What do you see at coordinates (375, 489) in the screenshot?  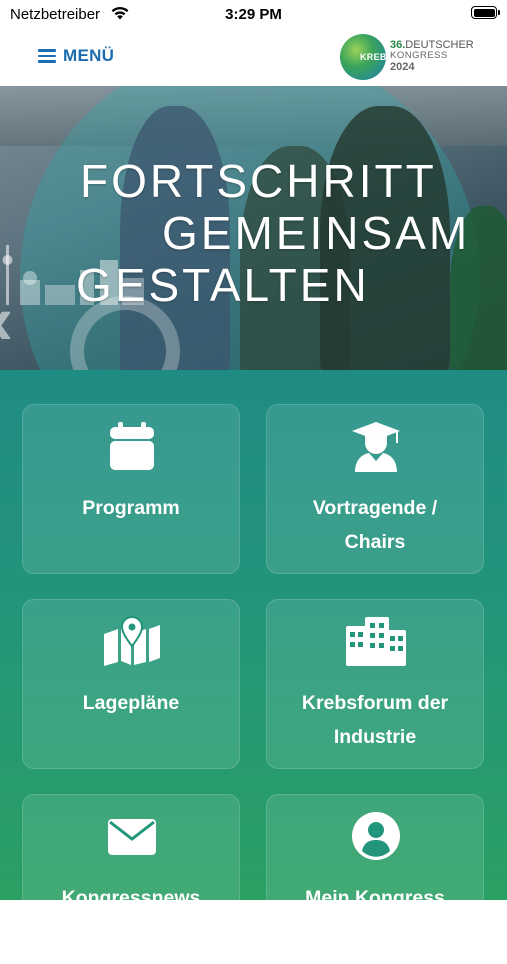 I see `tile-vortragende: Vortragende / Chairs` at bounding box center [375, 489].